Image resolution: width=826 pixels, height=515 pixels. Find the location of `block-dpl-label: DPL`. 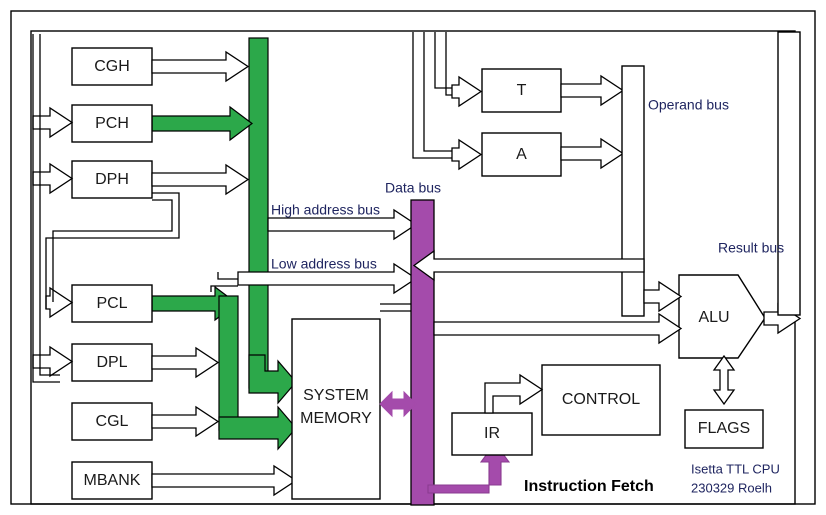

block-dpl-label: DPL is located at coordinates (111, 362).